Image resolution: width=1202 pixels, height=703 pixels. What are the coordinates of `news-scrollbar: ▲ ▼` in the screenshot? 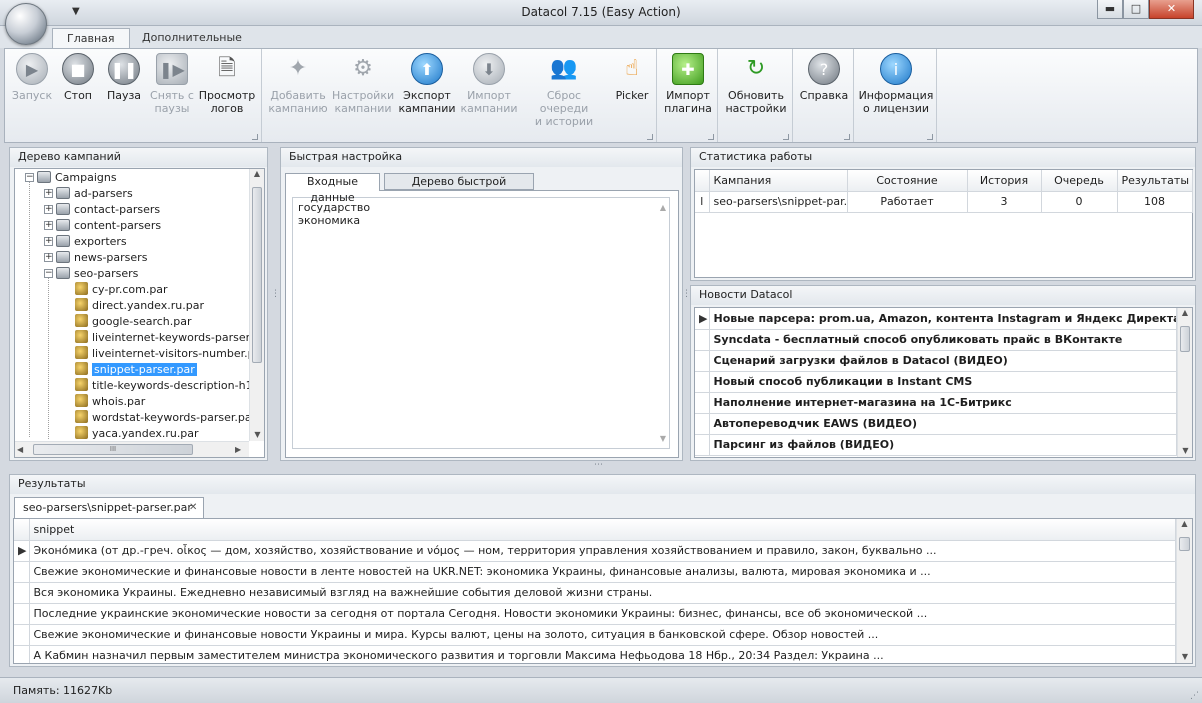 It's located at (1184, 382).